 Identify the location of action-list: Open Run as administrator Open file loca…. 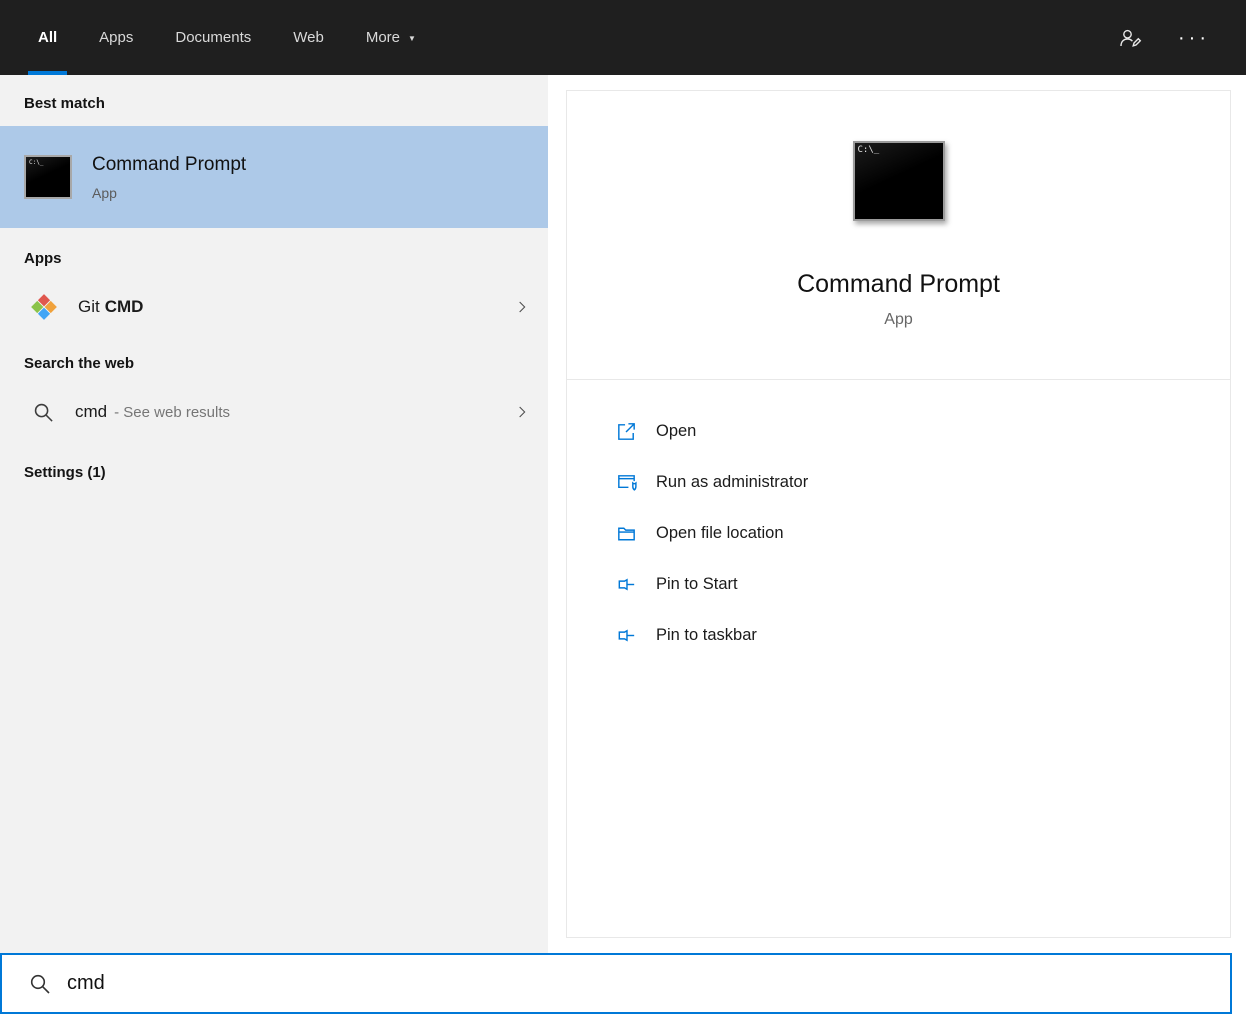
(898, 533).